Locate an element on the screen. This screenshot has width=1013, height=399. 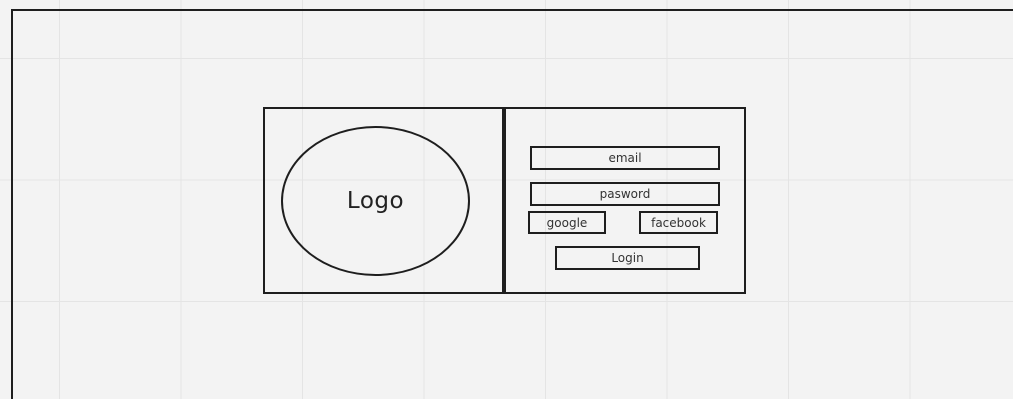
login-button: Login is located at coordinates (627, 258).